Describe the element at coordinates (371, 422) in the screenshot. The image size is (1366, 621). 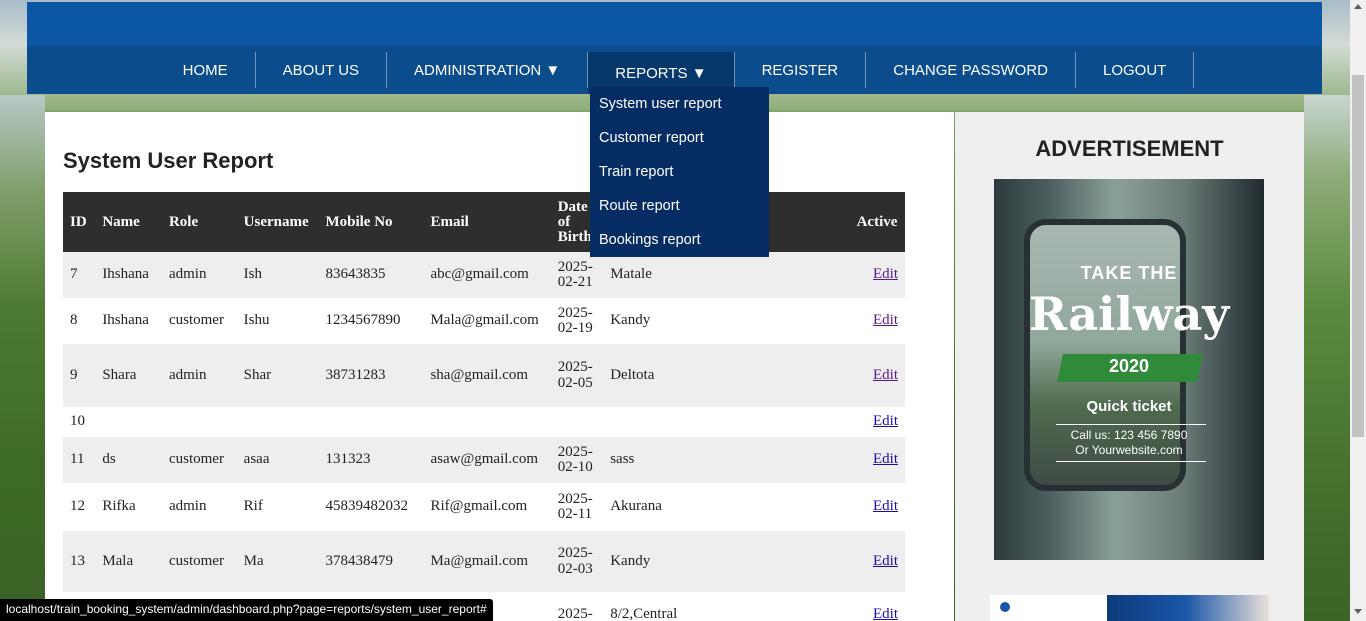
I see `cell-mobile` at that location.